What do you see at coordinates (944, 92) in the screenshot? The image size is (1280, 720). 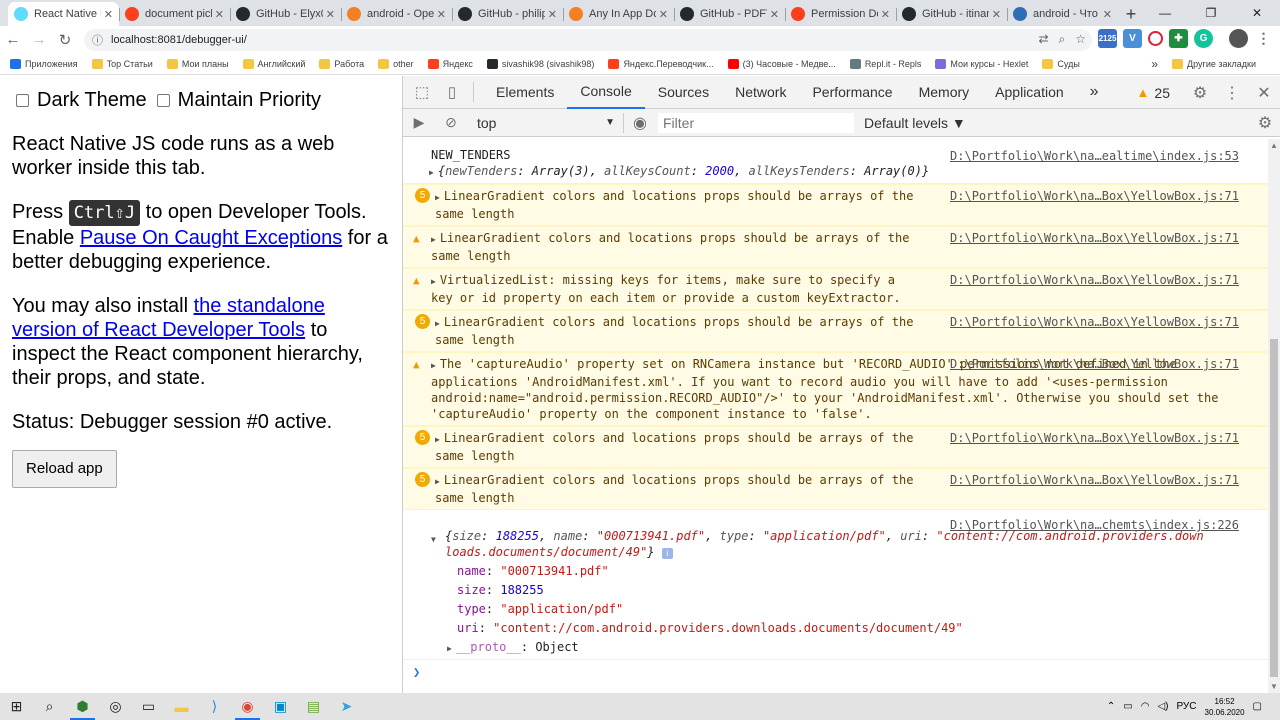 I see `devtools-tab-memory: Memory` at bounding box center [944, 92].